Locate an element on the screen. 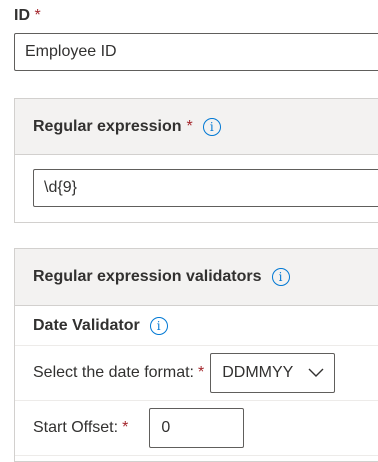  date-format-dropdown: DDMMYY is located at coordinates (273, 373).